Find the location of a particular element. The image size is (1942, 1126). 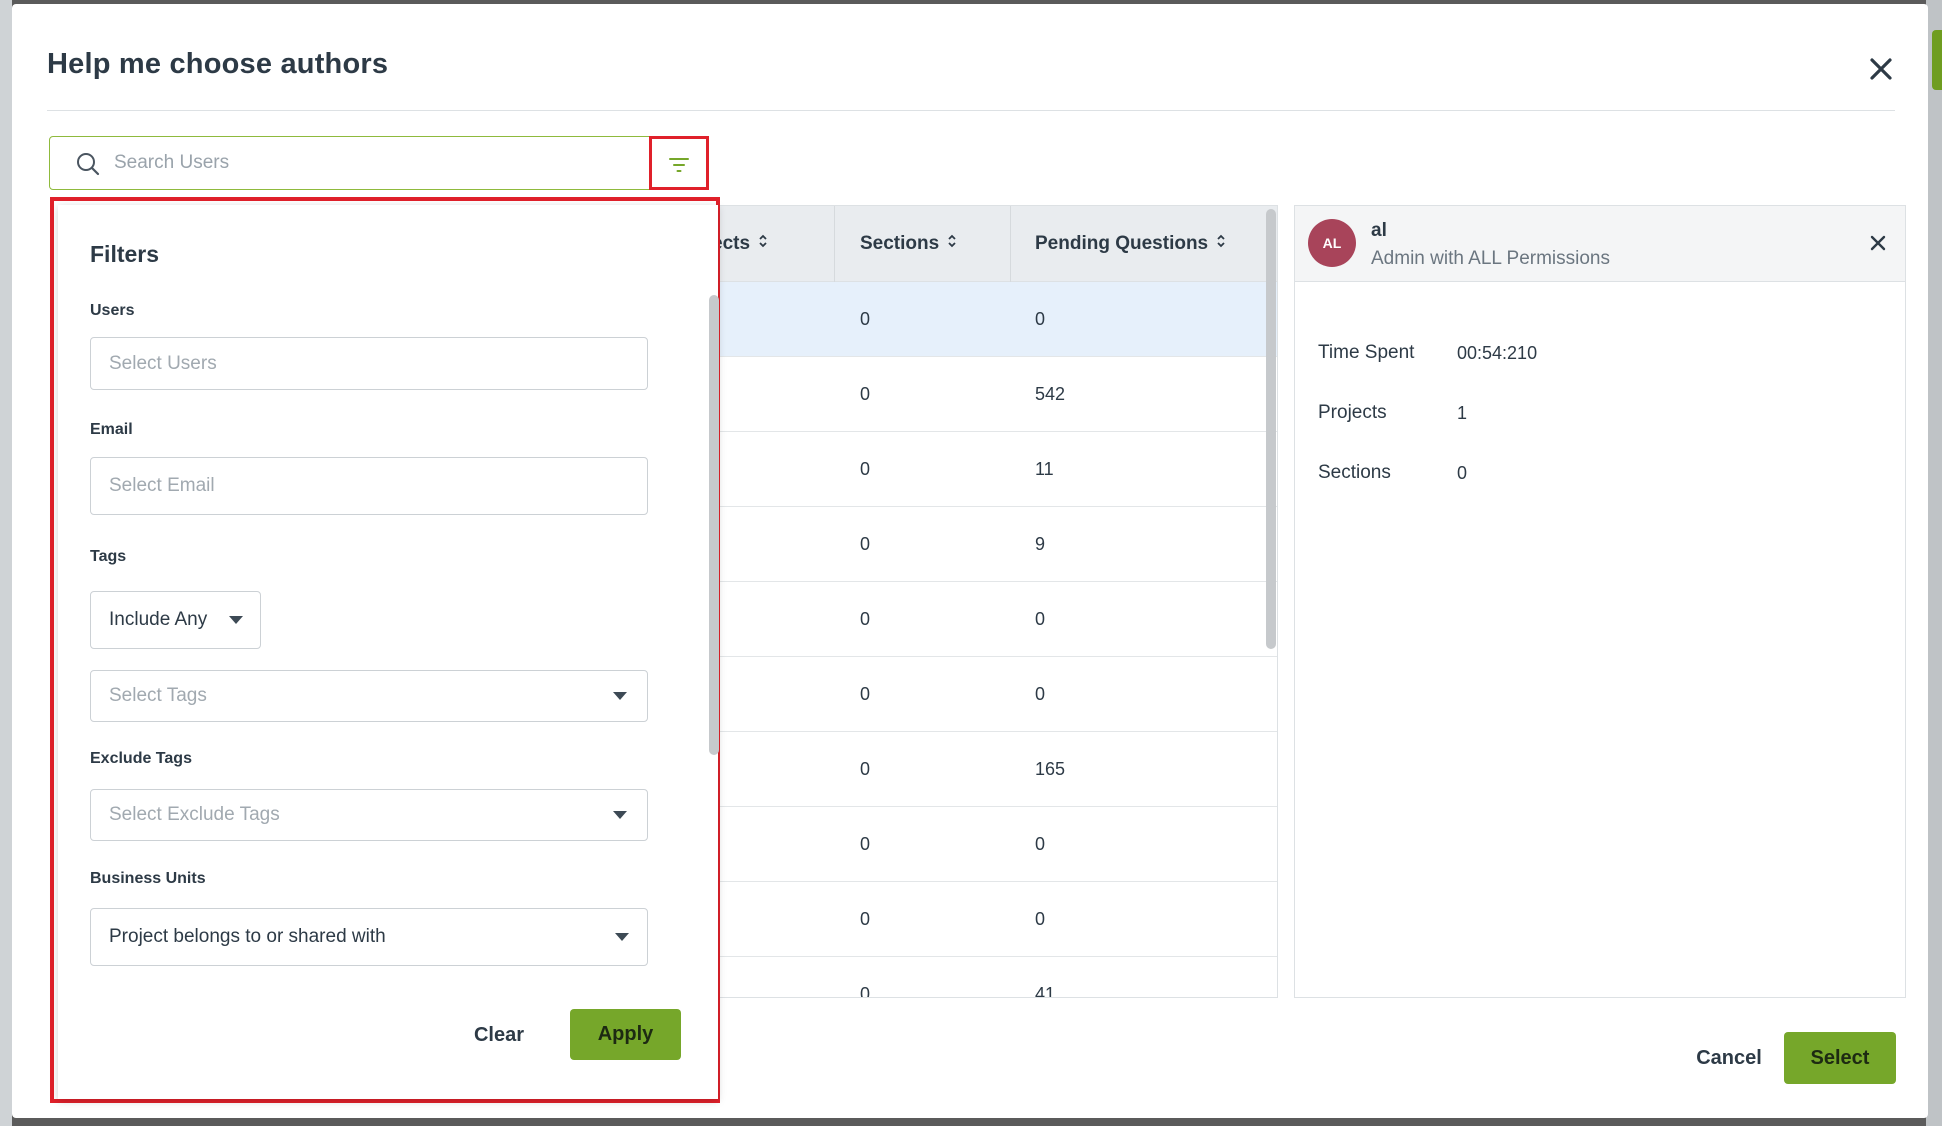

background-page is located at coordinates (6, 563).